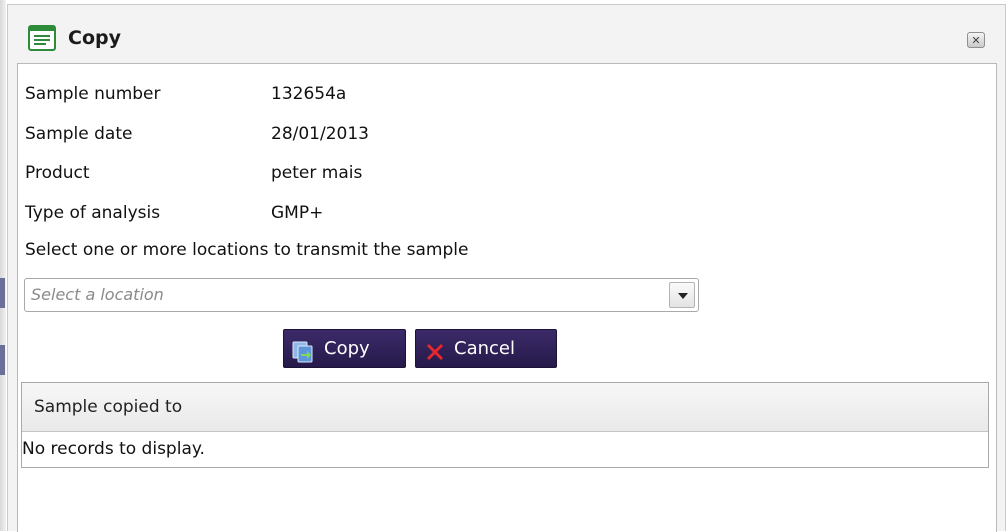 This screenshot has height=532, width=1008. What do you see at coordinates (309, 94) in the screenshot?
I see `sample-number-value: 132654a` at bounding box center [309, 94].